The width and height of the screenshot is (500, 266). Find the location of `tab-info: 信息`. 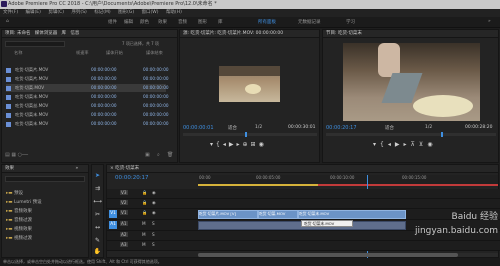

tab-info: 信息 is located at coordinates (74, 33).